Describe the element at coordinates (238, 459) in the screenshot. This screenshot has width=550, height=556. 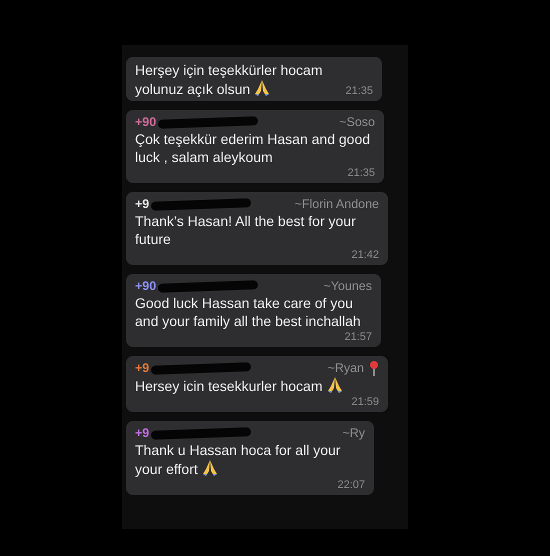
I see `message-text: Thank u Hassan hoca for all your your effort` at that location.